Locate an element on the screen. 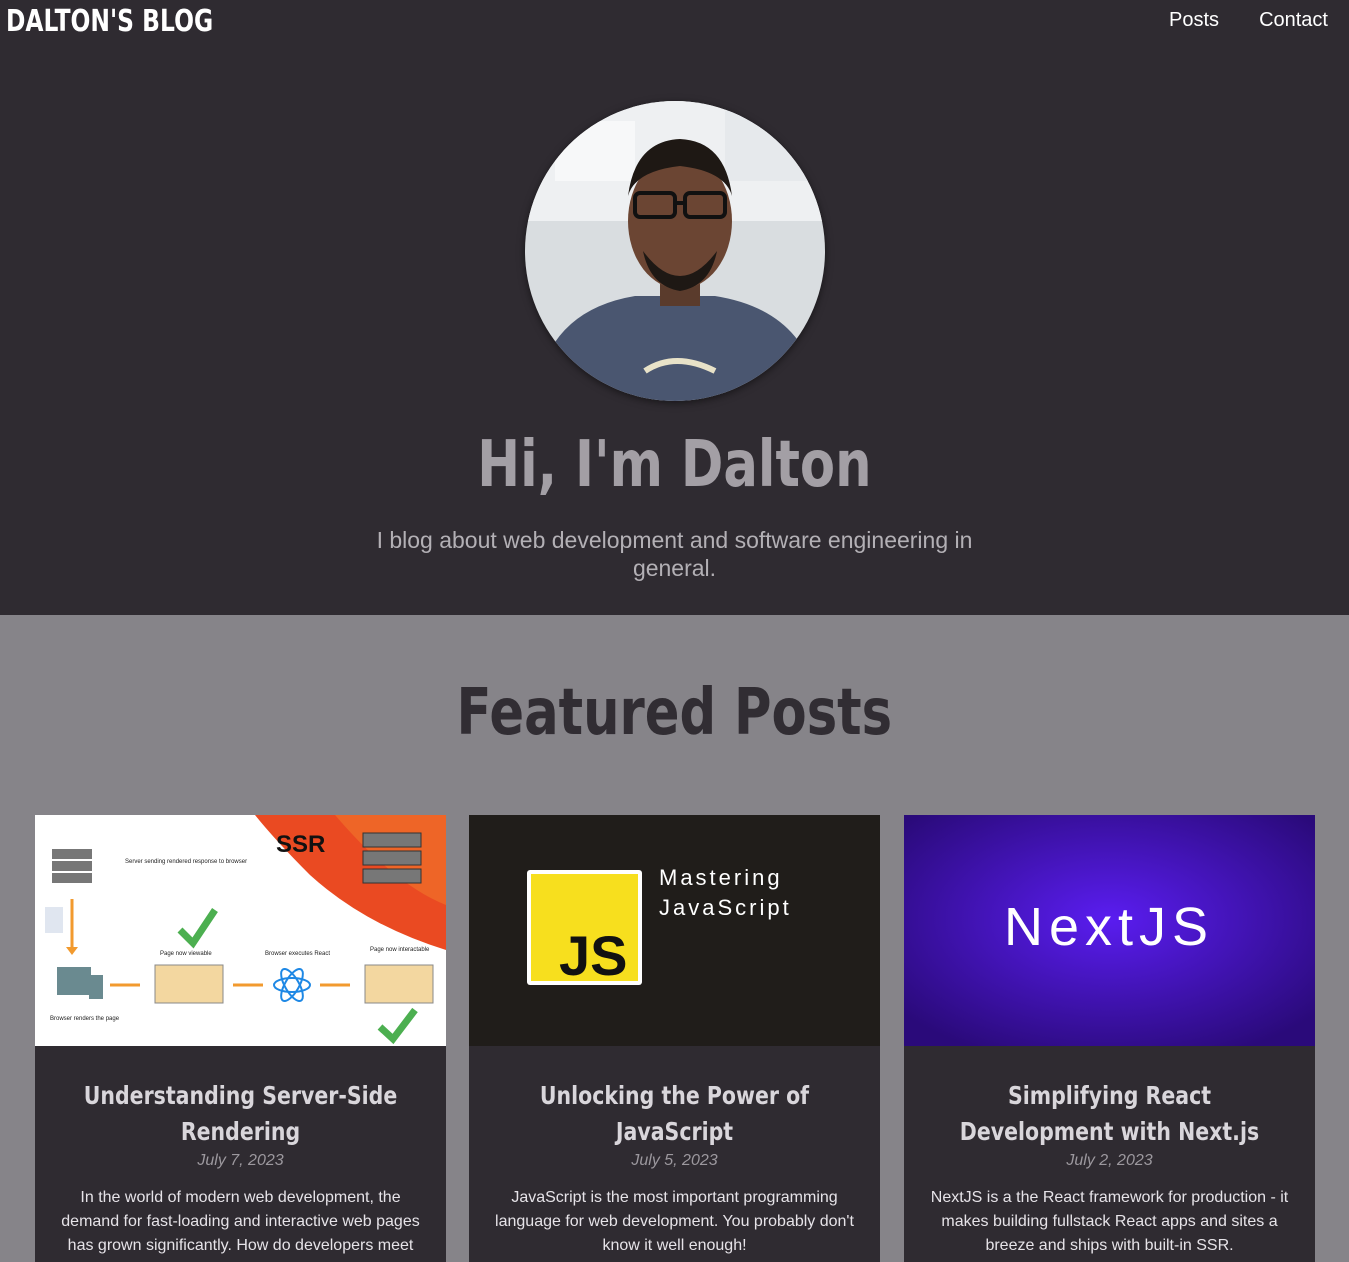  navbar: DALTON'S BLOG Posts Contact is located at coordinates (674, 24).